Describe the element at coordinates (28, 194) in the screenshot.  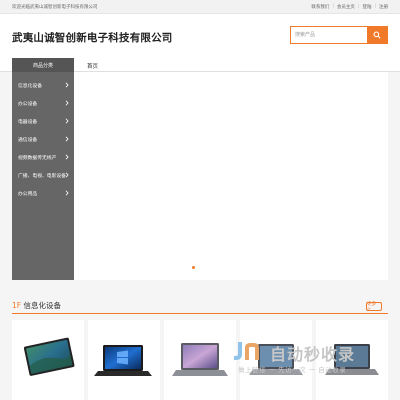
I see `sidebar-item-label: 办公用品` at that location.